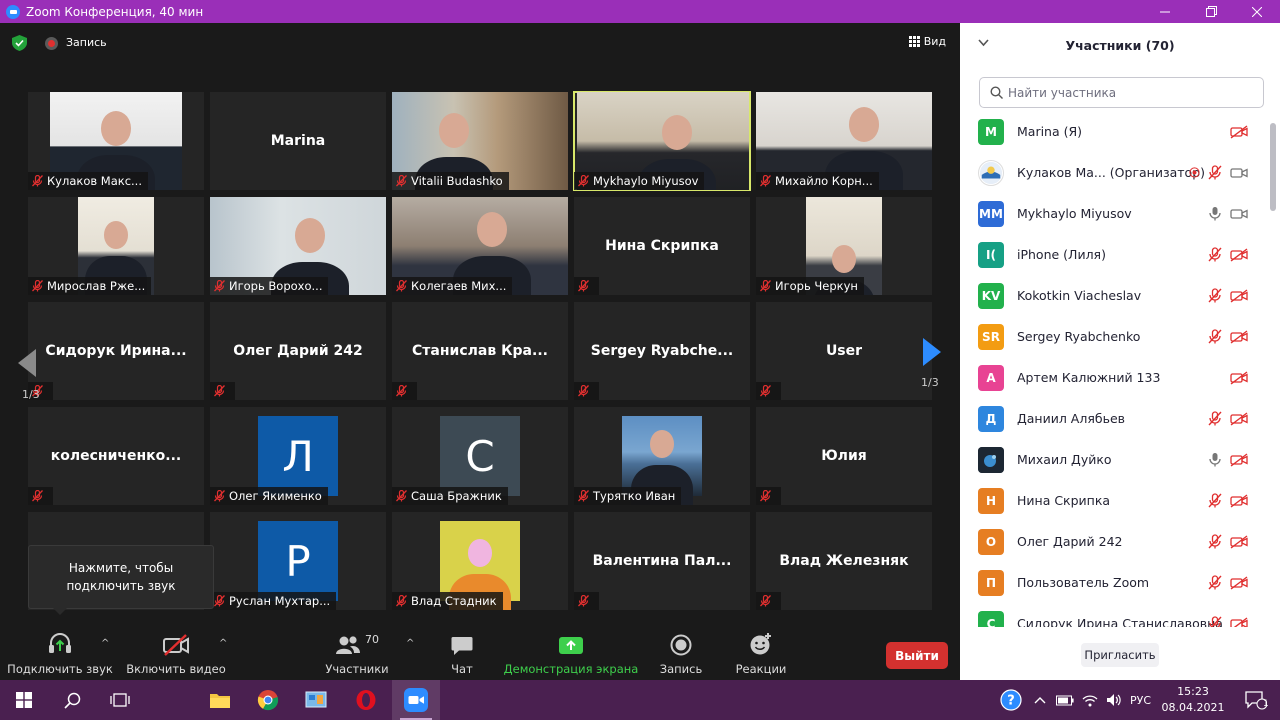 Image resolution: width=1280 pixels, height=720 pixels. I want to click on video-tile: Игорь Черкун, so click(844, 246).